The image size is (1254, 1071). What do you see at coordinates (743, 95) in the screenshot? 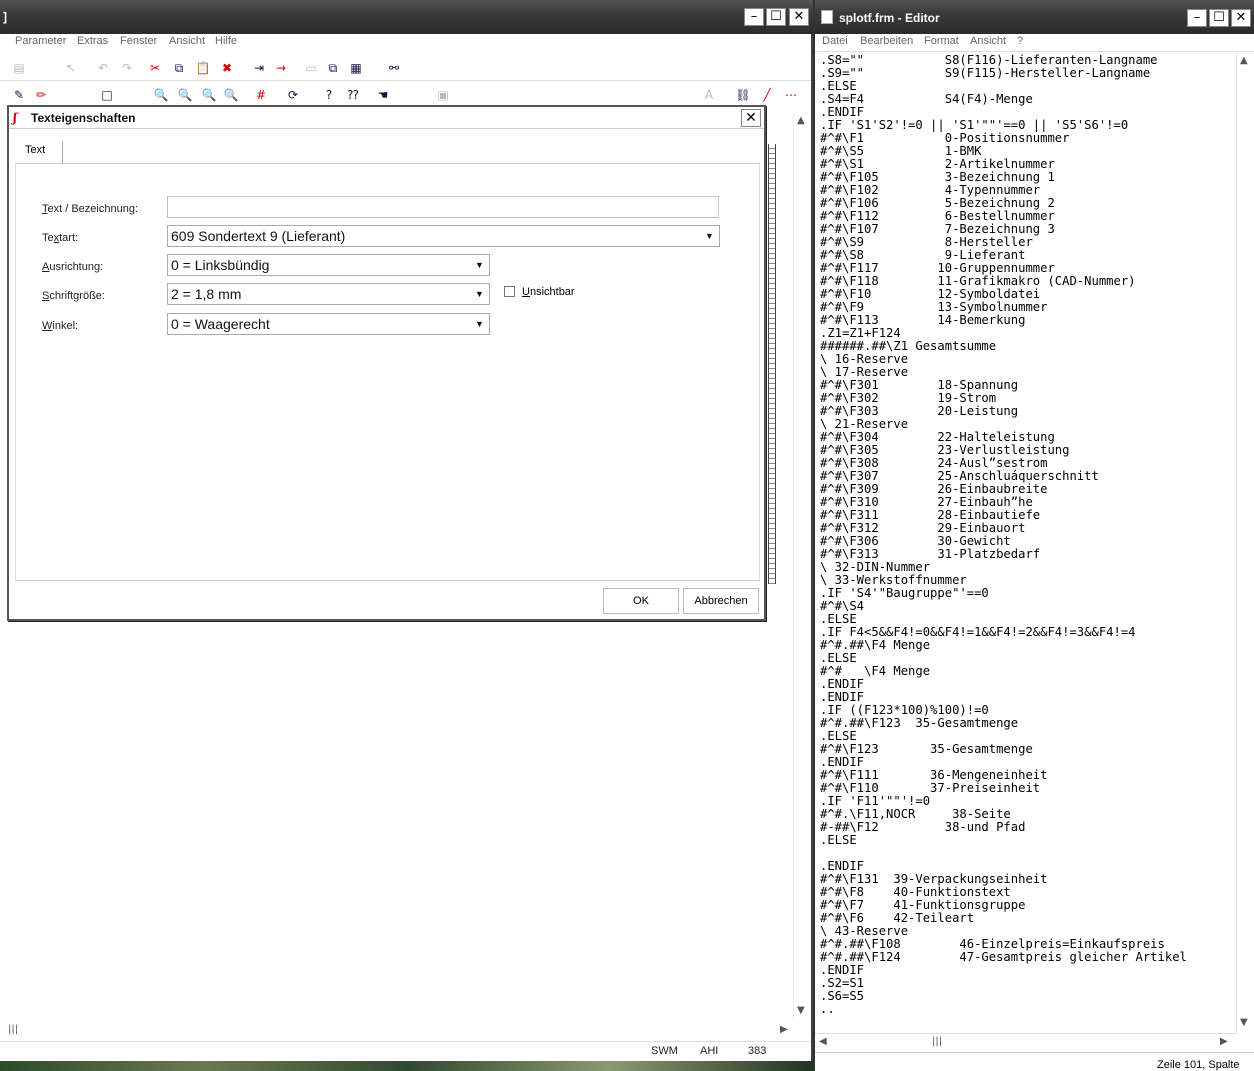
I see `link-icon: ⛓` at bounding box center [743, 95].